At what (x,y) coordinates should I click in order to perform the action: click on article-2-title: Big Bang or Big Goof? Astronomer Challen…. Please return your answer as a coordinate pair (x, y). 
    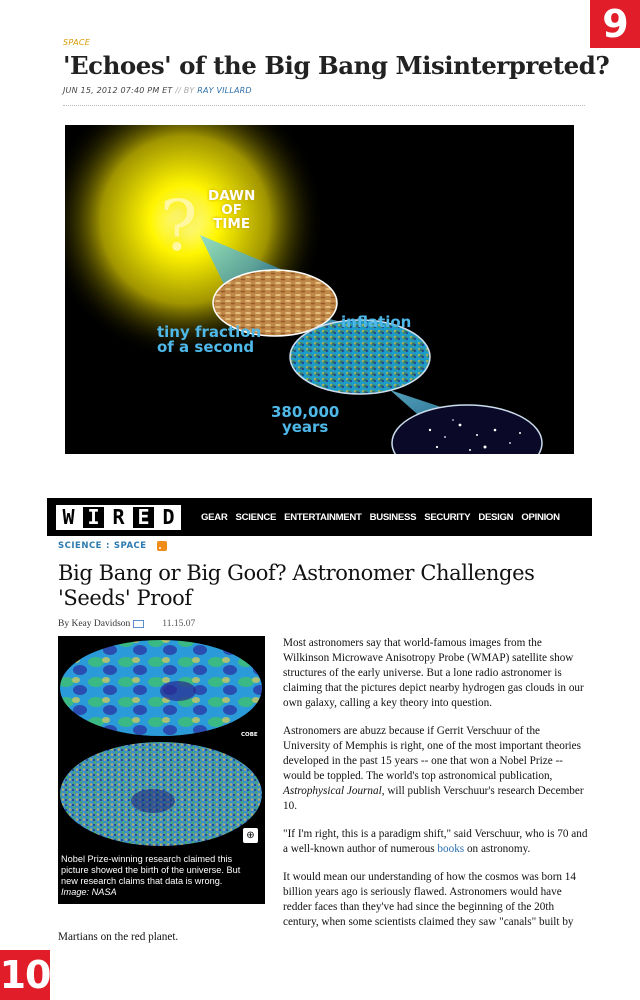
    Looking at the image, I should click on (323, 586).